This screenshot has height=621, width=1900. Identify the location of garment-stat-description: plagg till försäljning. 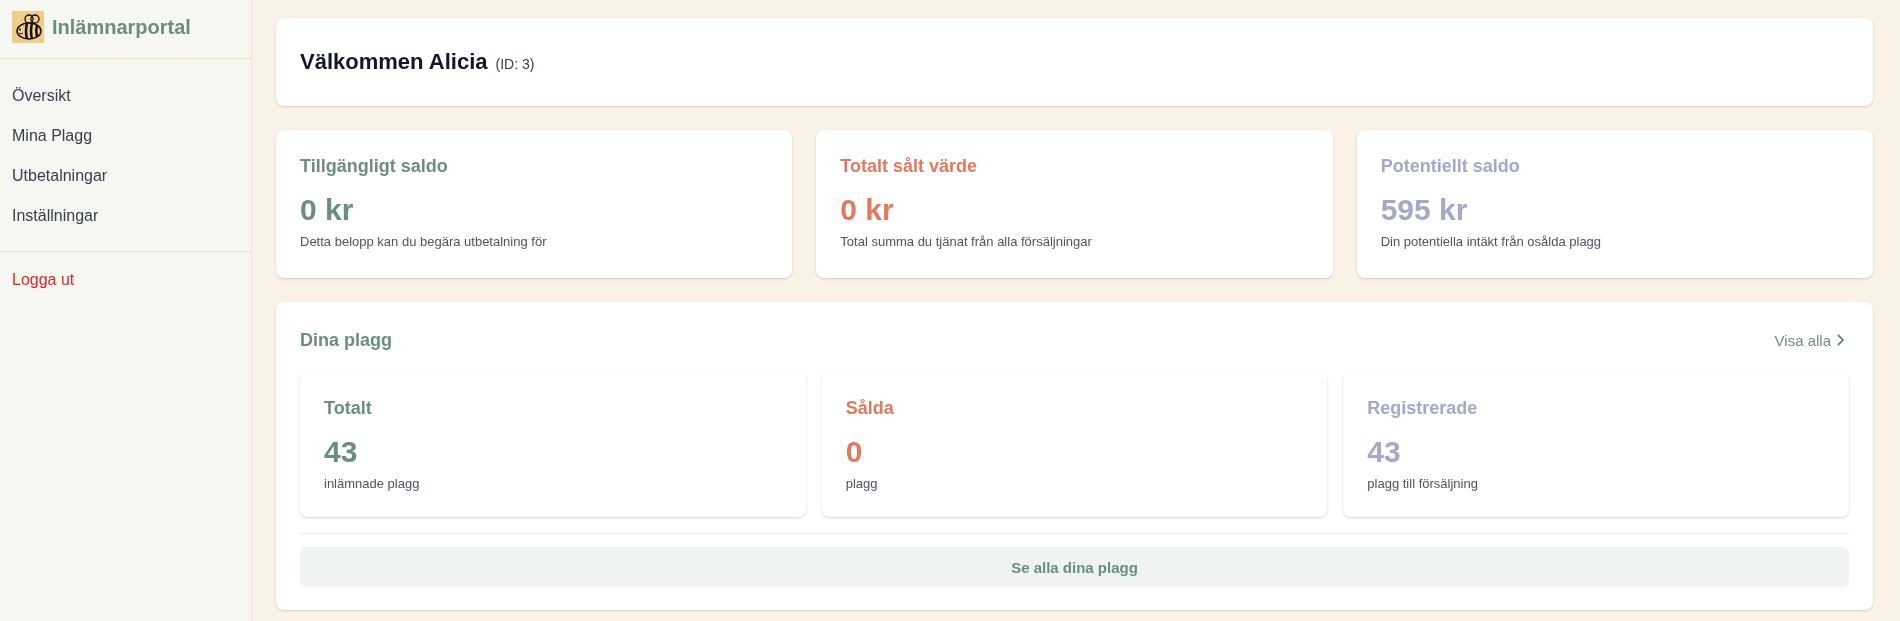
(1423, 484).